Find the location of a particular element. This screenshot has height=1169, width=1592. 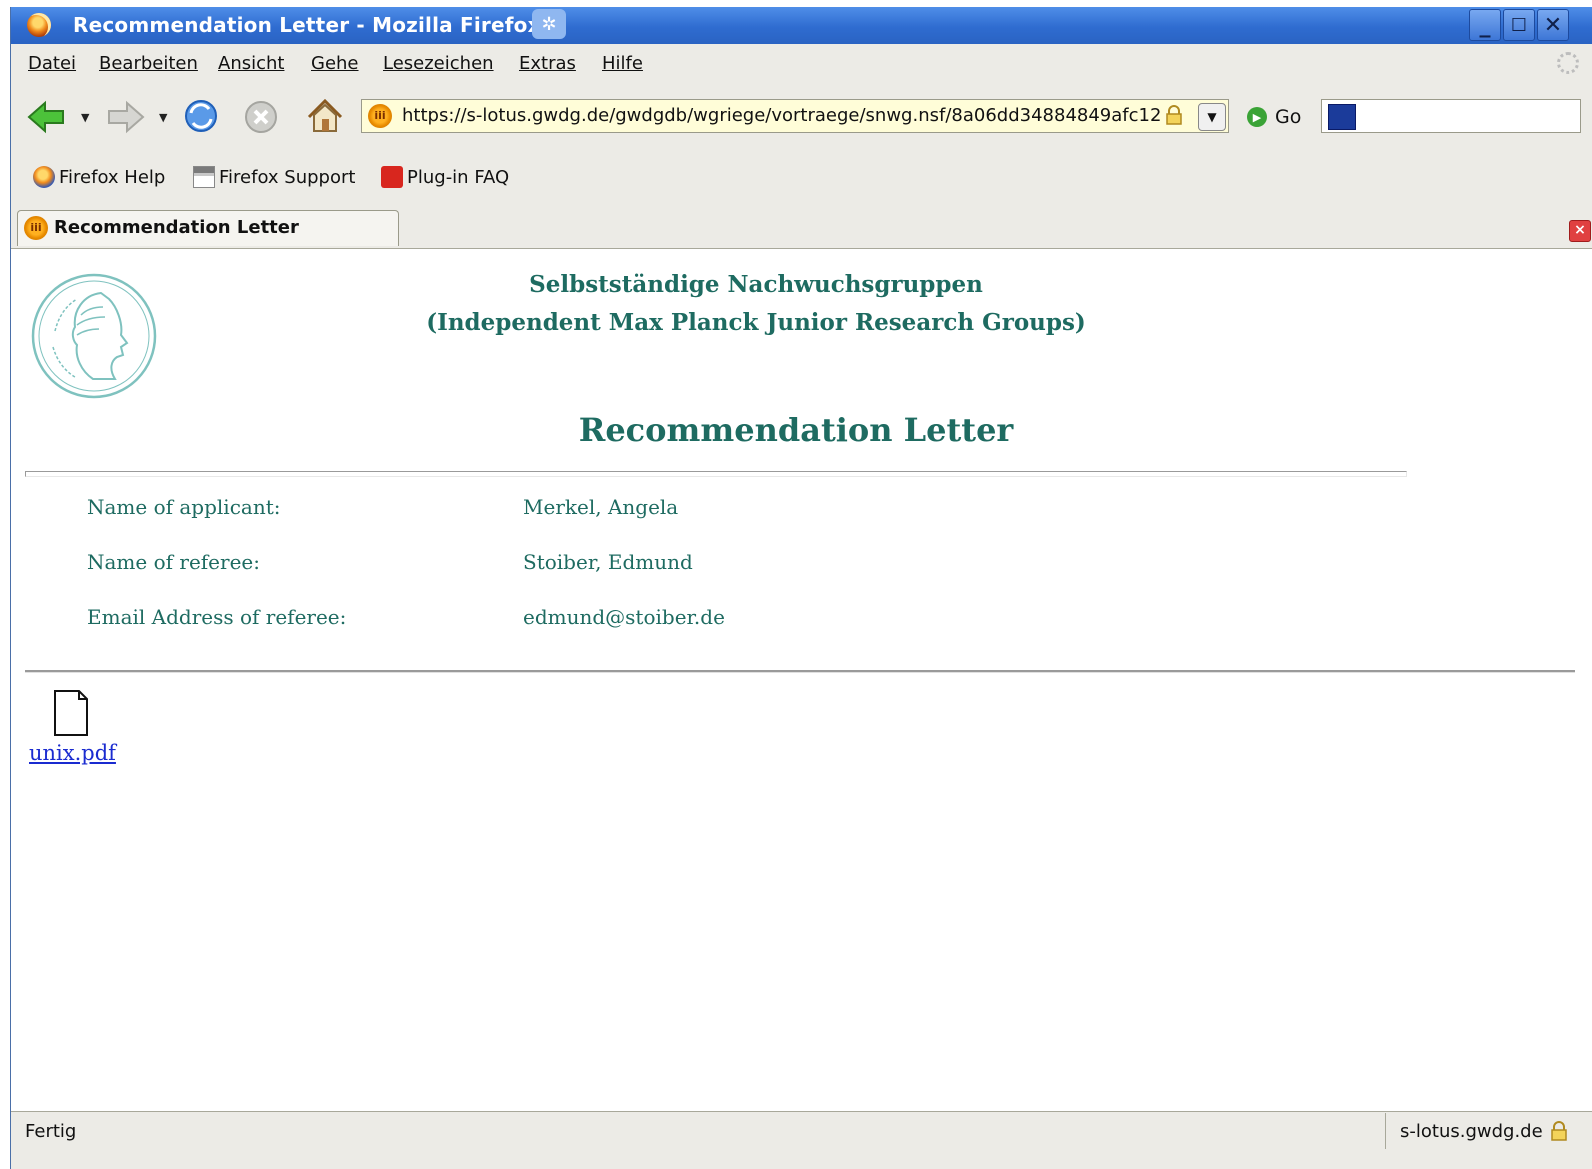

firefox-help-icon is located at coordinates (44, 177).